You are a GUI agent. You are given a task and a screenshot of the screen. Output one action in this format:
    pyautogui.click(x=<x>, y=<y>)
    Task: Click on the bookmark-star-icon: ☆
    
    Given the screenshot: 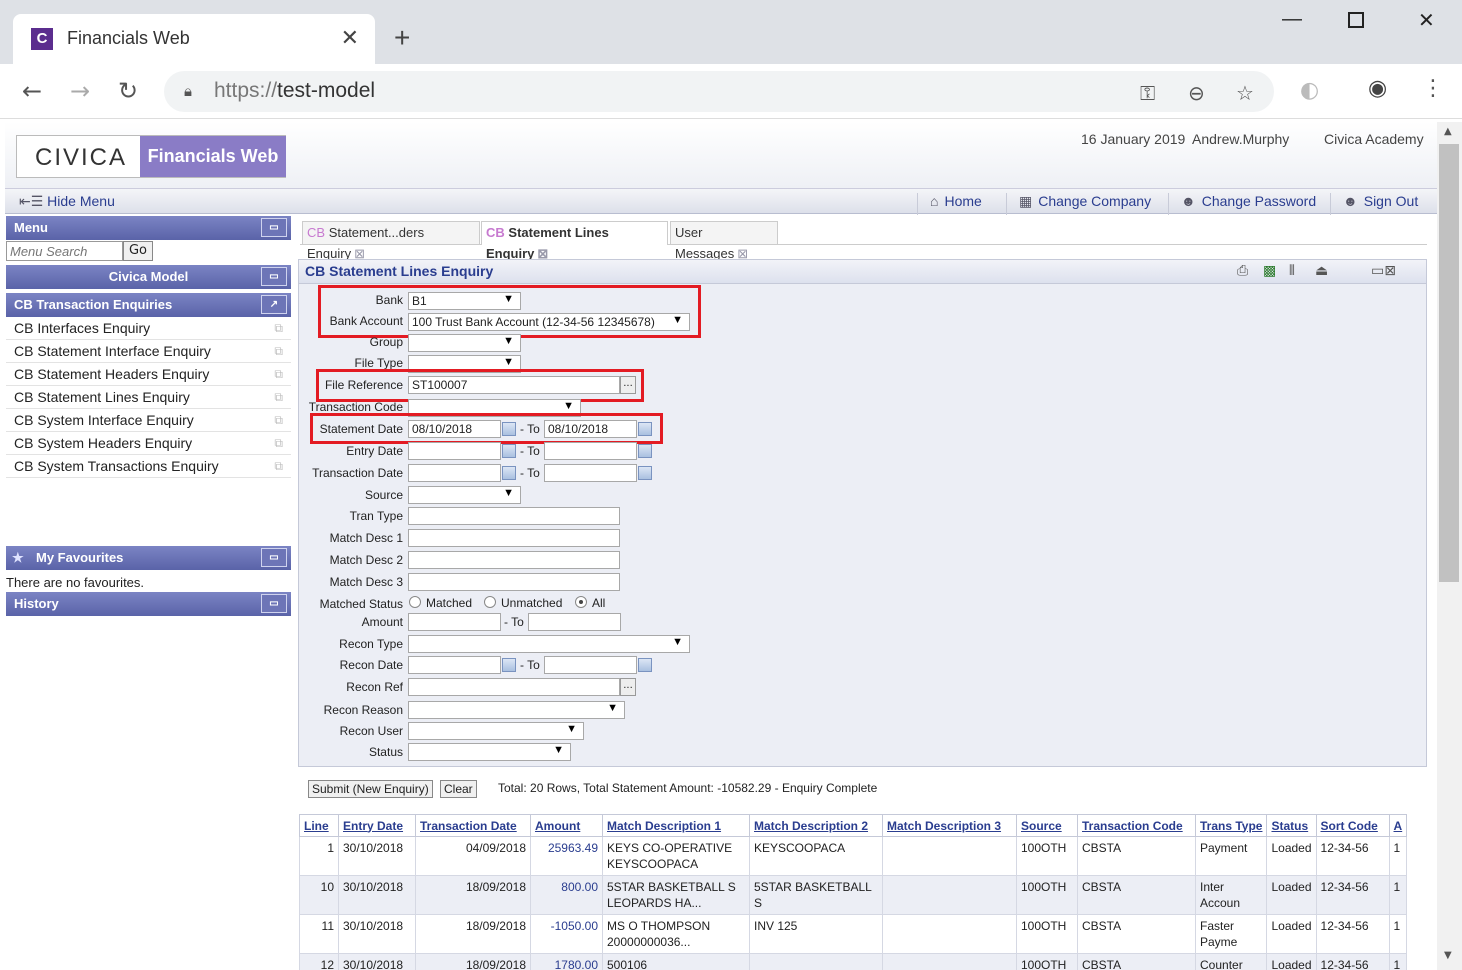 What is the action you would take?
    pyautogui.click(x=1245, y=93)
    